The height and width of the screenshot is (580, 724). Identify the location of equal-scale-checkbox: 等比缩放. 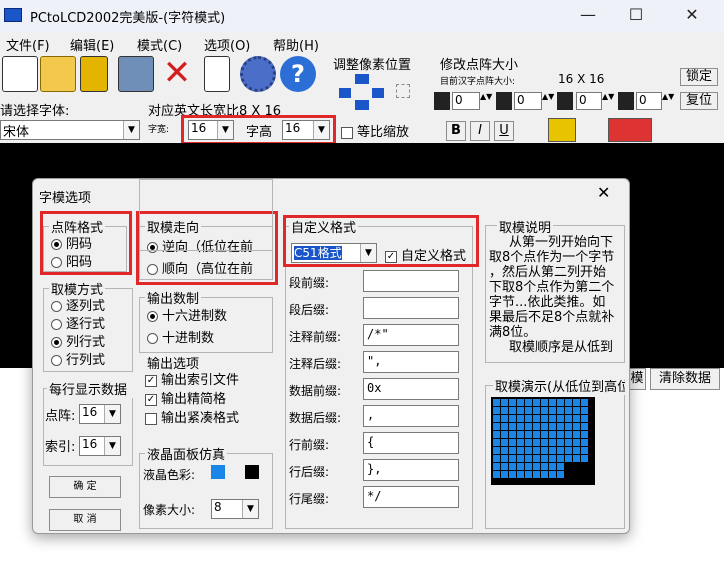
(375, 130).